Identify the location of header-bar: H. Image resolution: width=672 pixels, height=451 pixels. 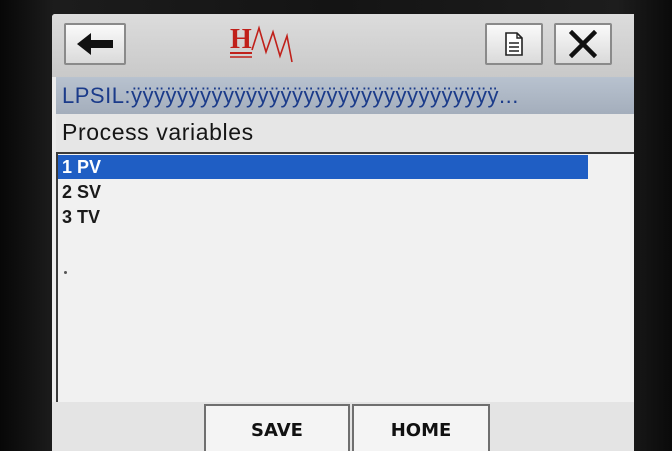
(343, 45).